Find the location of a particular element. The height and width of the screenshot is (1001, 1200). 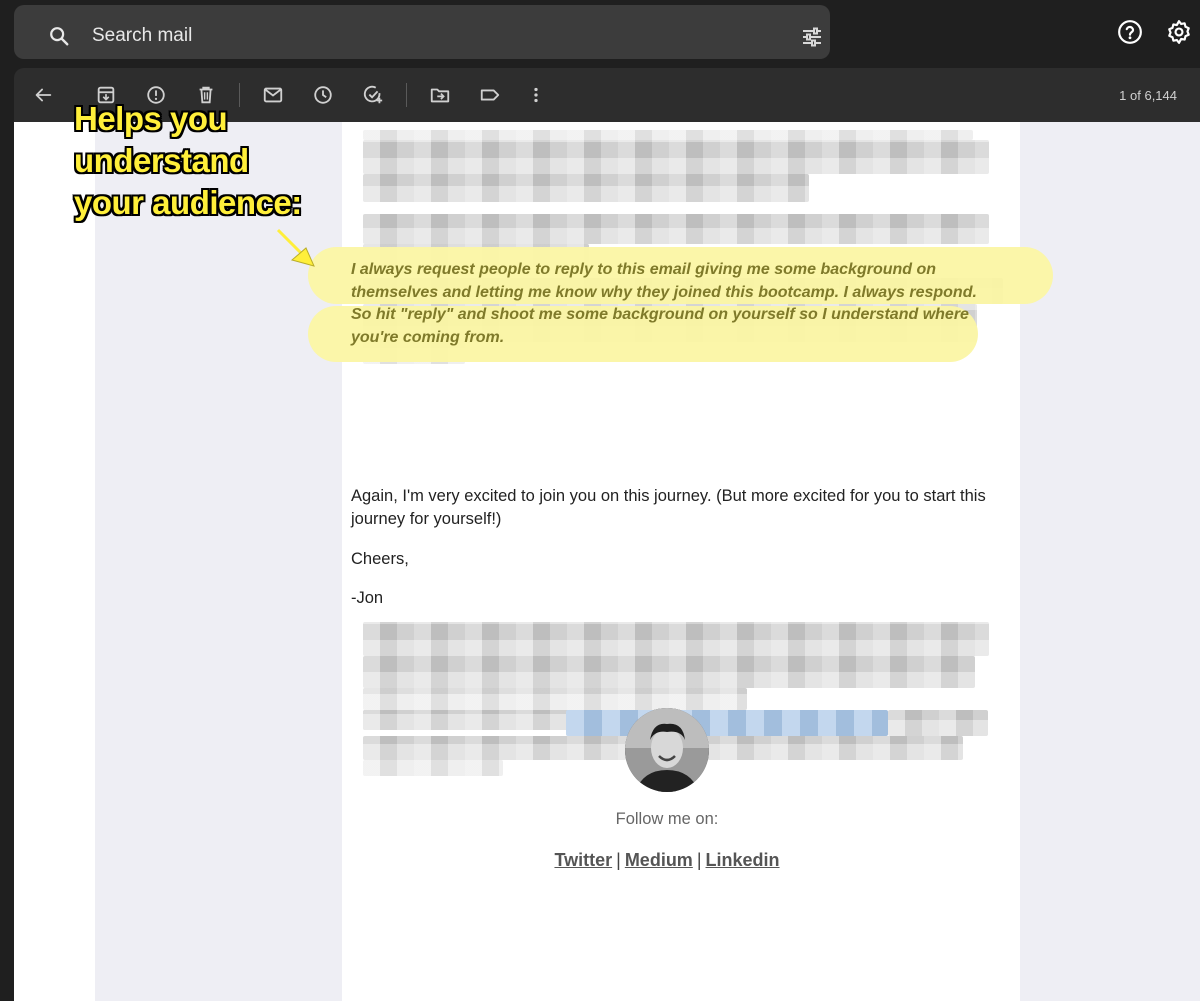

email-closing: Cheers, is located at coordinates (380, 559).